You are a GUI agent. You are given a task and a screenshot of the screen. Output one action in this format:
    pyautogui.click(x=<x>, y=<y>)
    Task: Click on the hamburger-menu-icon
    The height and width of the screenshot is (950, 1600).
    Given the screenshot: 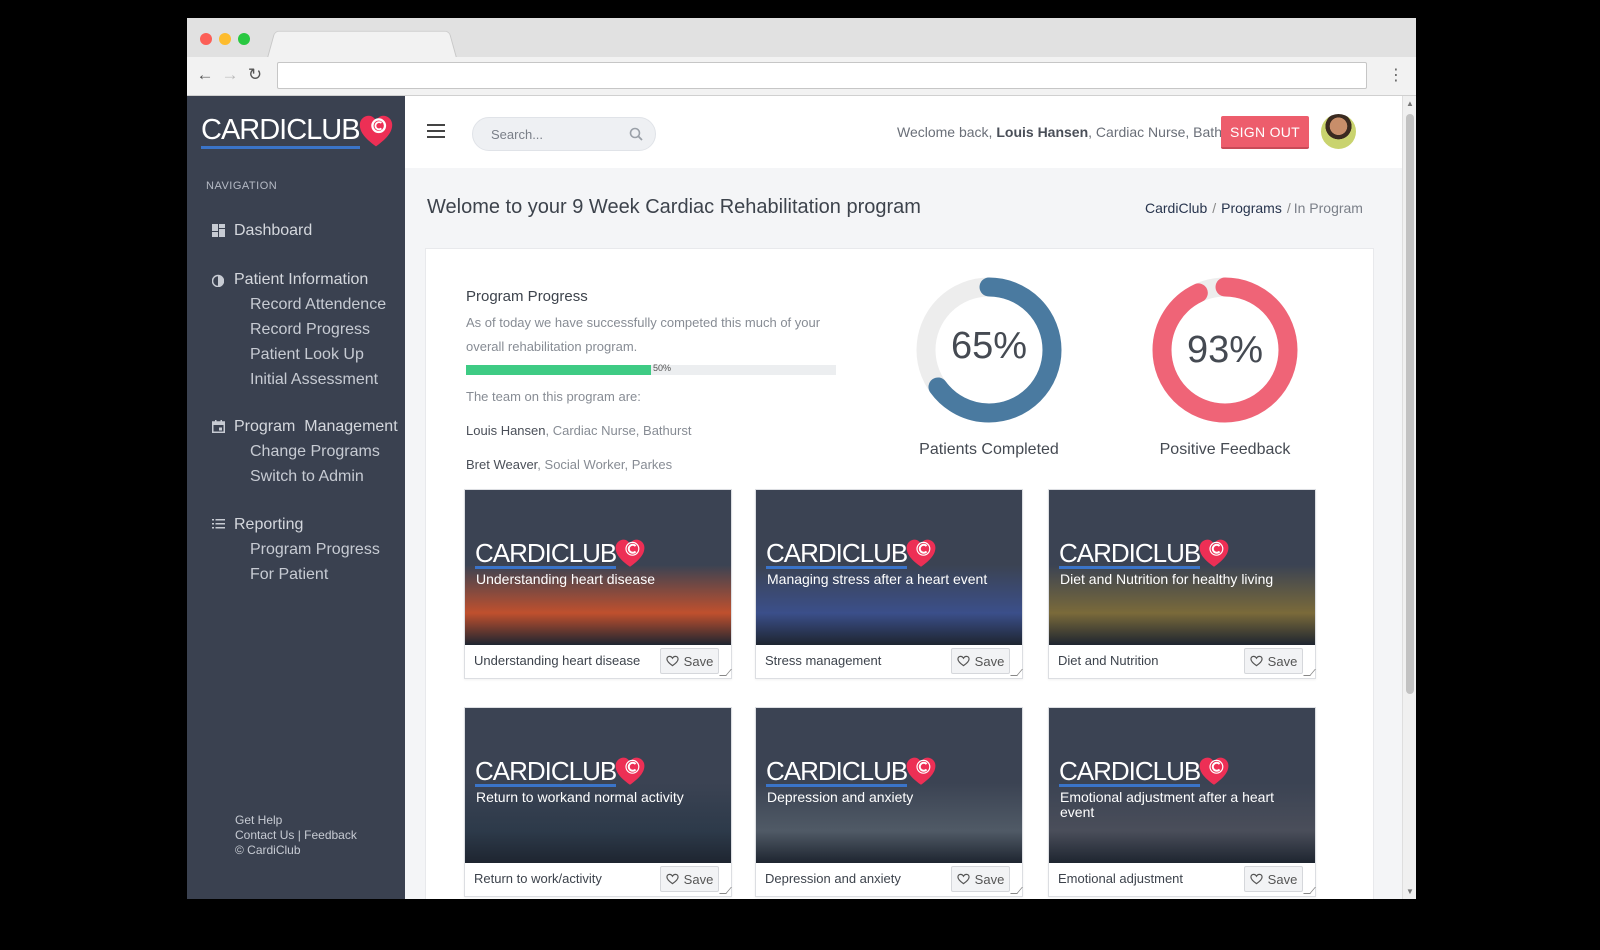 What is the action you would take?
    pyautogui.click(x=436, y=131)
    